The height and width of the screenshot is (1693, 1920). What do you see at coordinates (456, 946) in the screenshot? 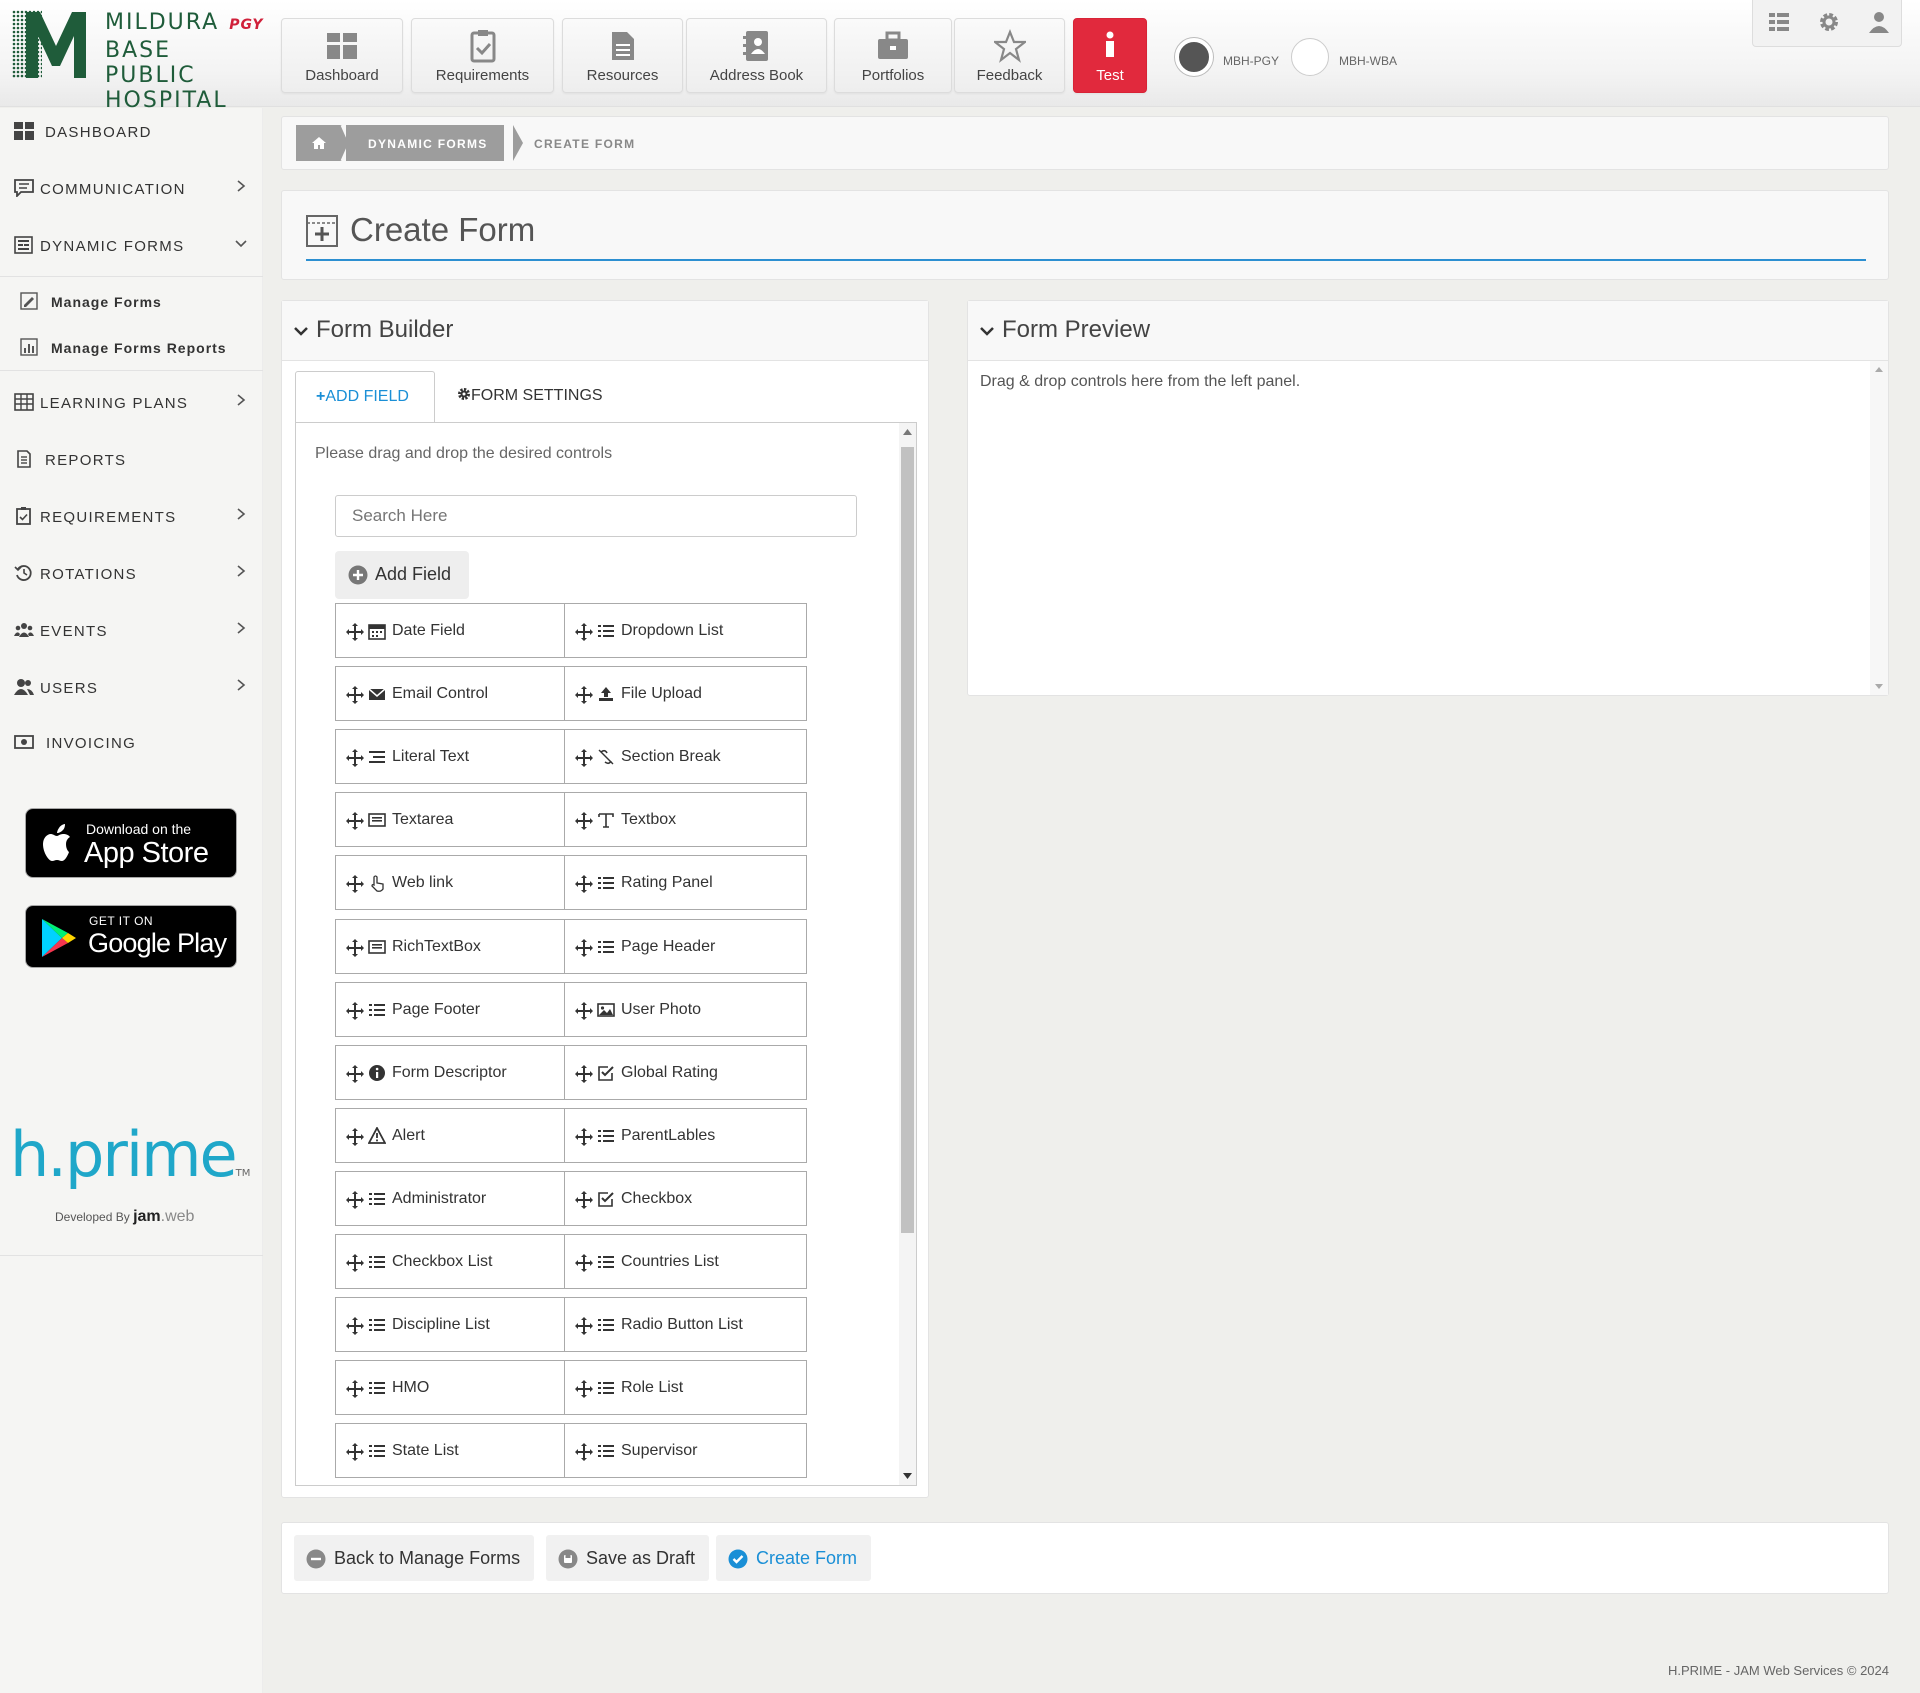
I see `control-richtextbox: RichTextBox` at bounding box center [456, 946].